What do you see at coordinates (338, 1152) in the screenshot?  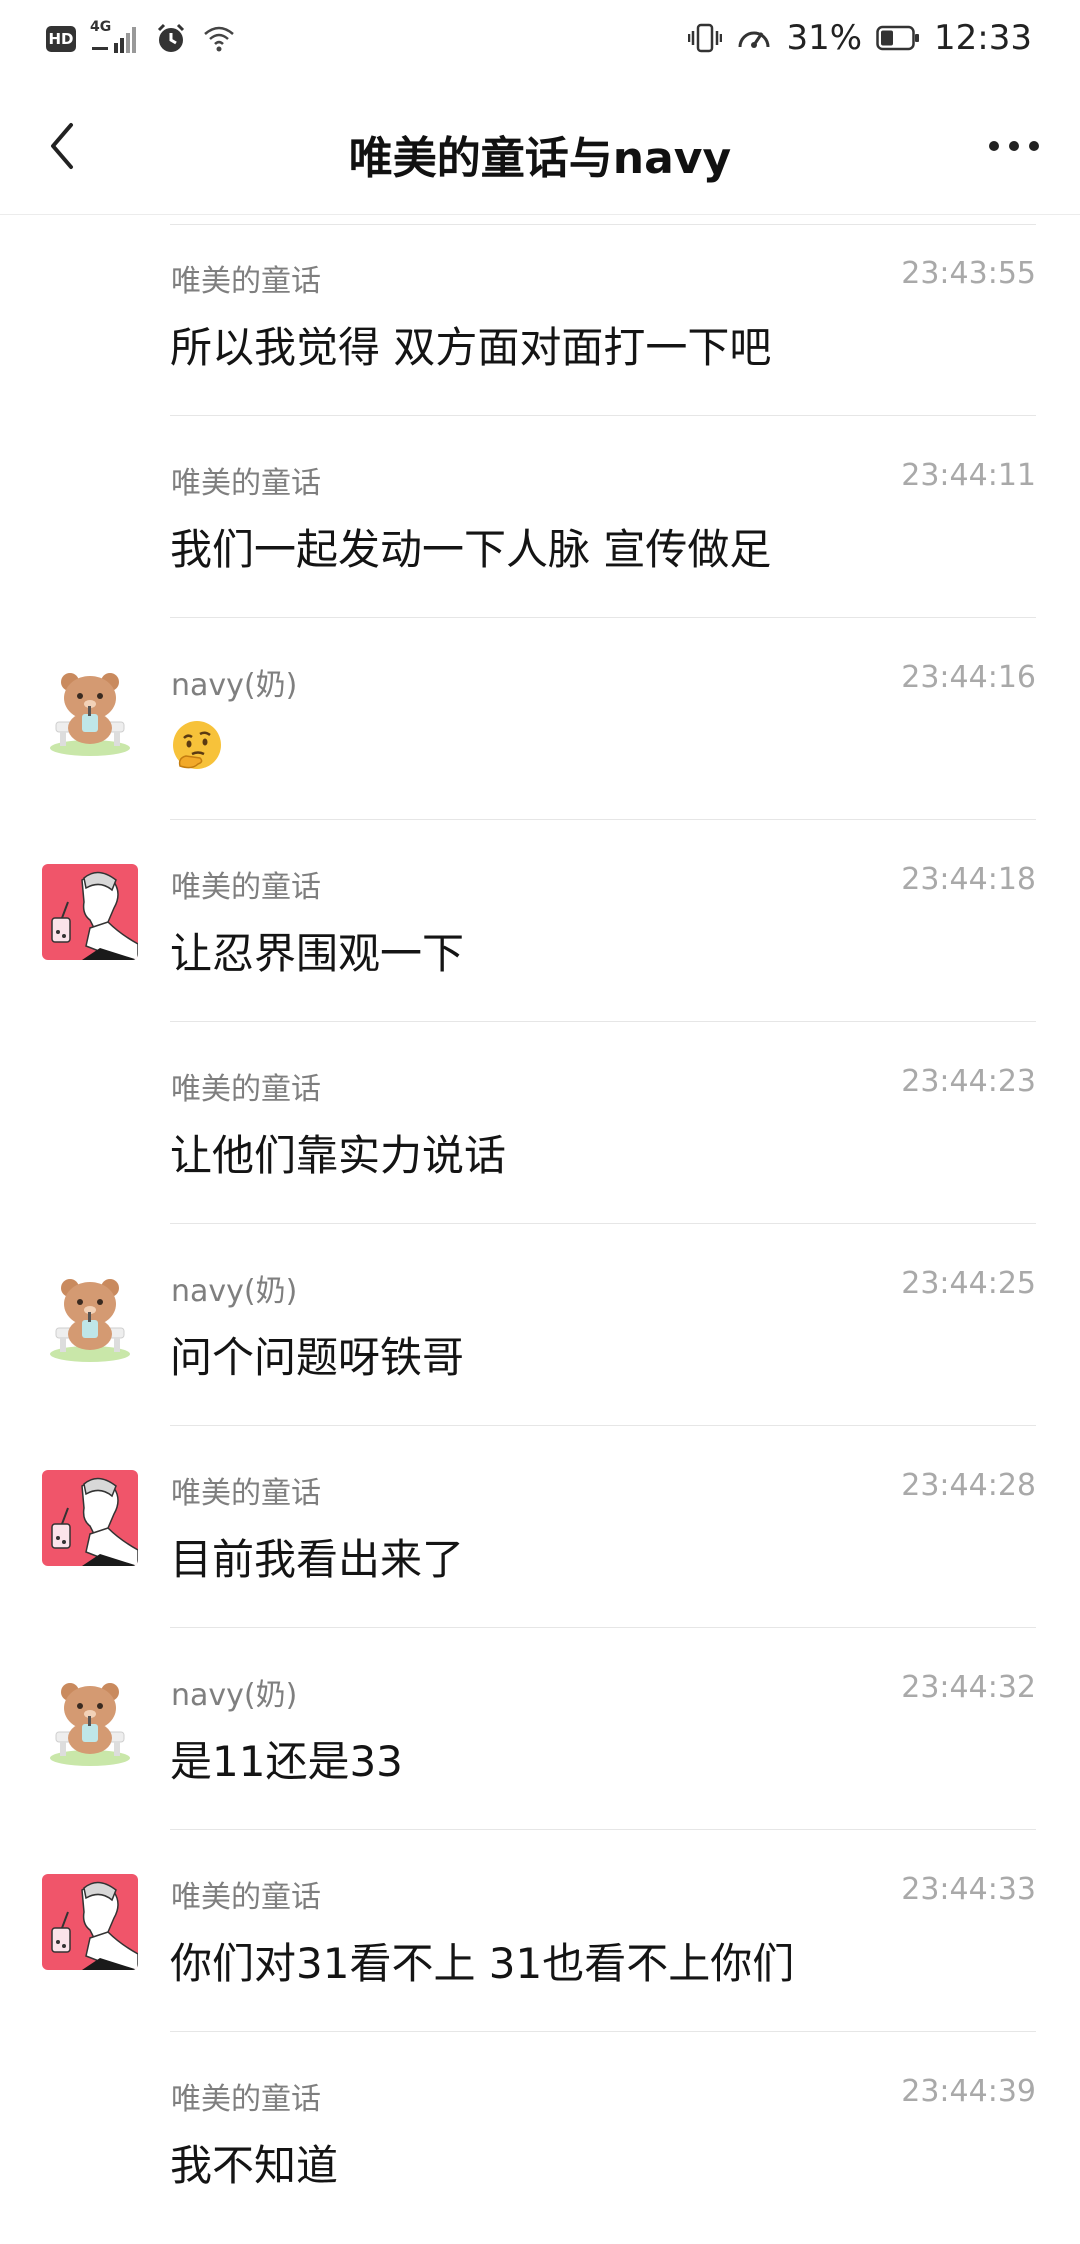 I see `message-text: 让他们靠实力说话` at bounding box center [338, 1152].